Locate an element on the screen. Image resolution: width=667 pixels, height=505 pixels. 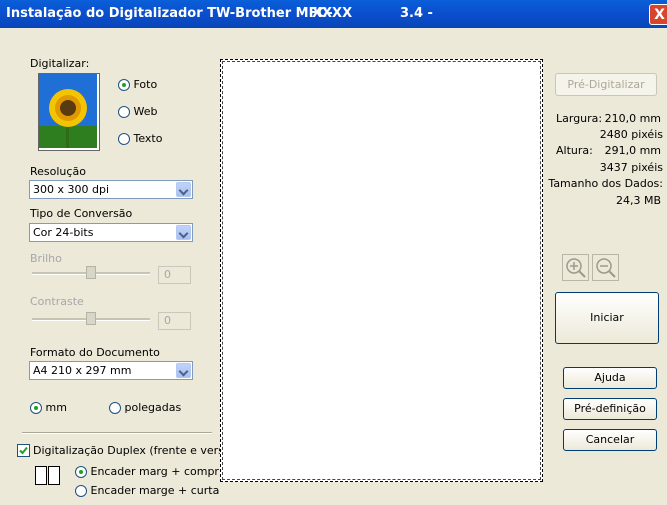
resolution-select: 300 x 300 dpi is located at coordinates (111, 189).